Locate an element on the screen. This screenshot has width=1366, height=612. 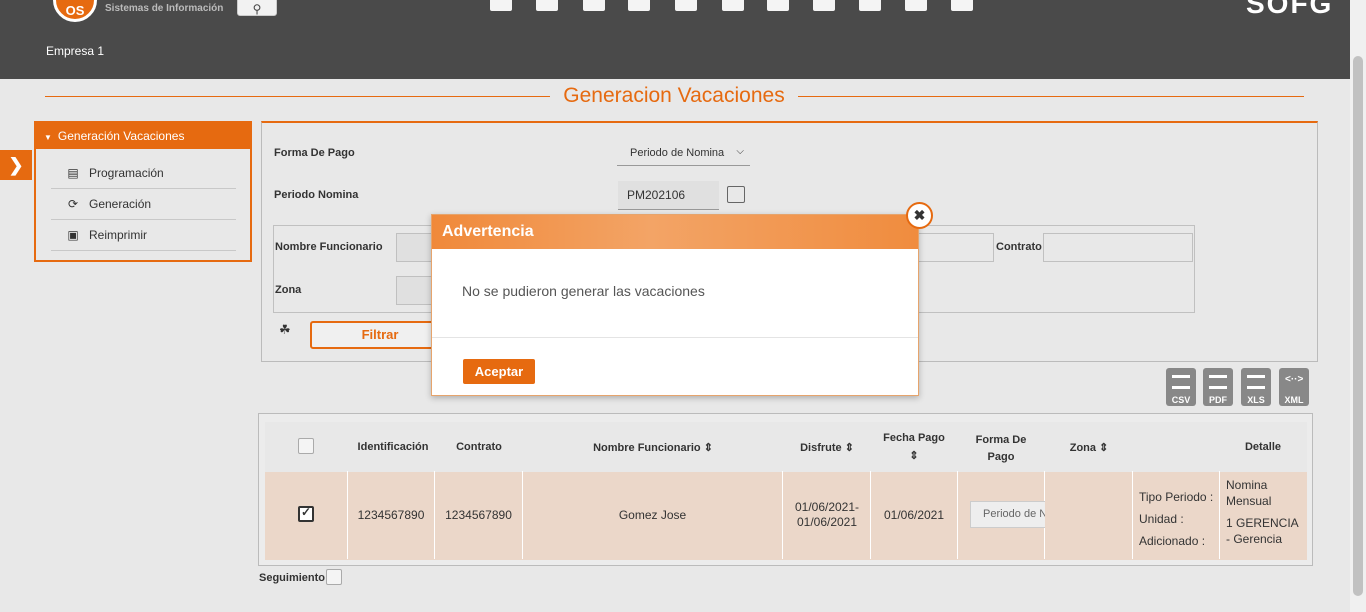
edit-doc-icon is located at coordinates (501, 5).